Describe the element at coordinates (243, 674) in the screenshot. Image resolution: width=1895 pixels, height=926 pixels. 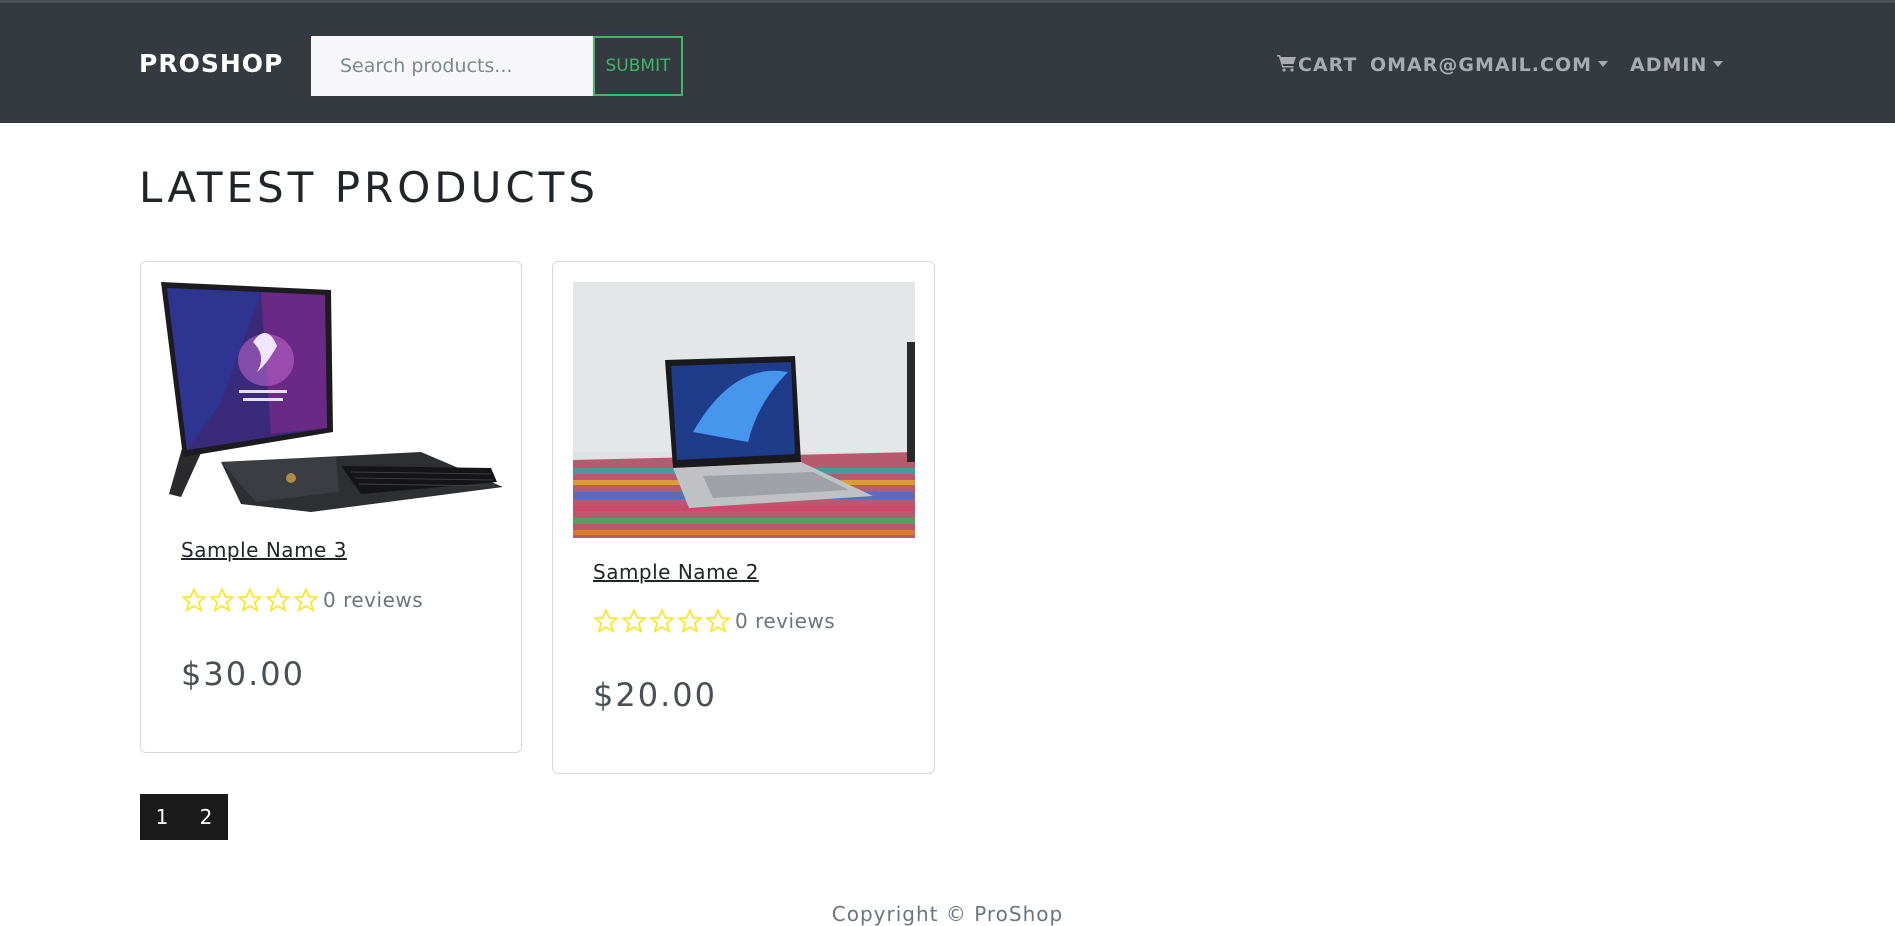
I see `product-price: $30.00` at that location.